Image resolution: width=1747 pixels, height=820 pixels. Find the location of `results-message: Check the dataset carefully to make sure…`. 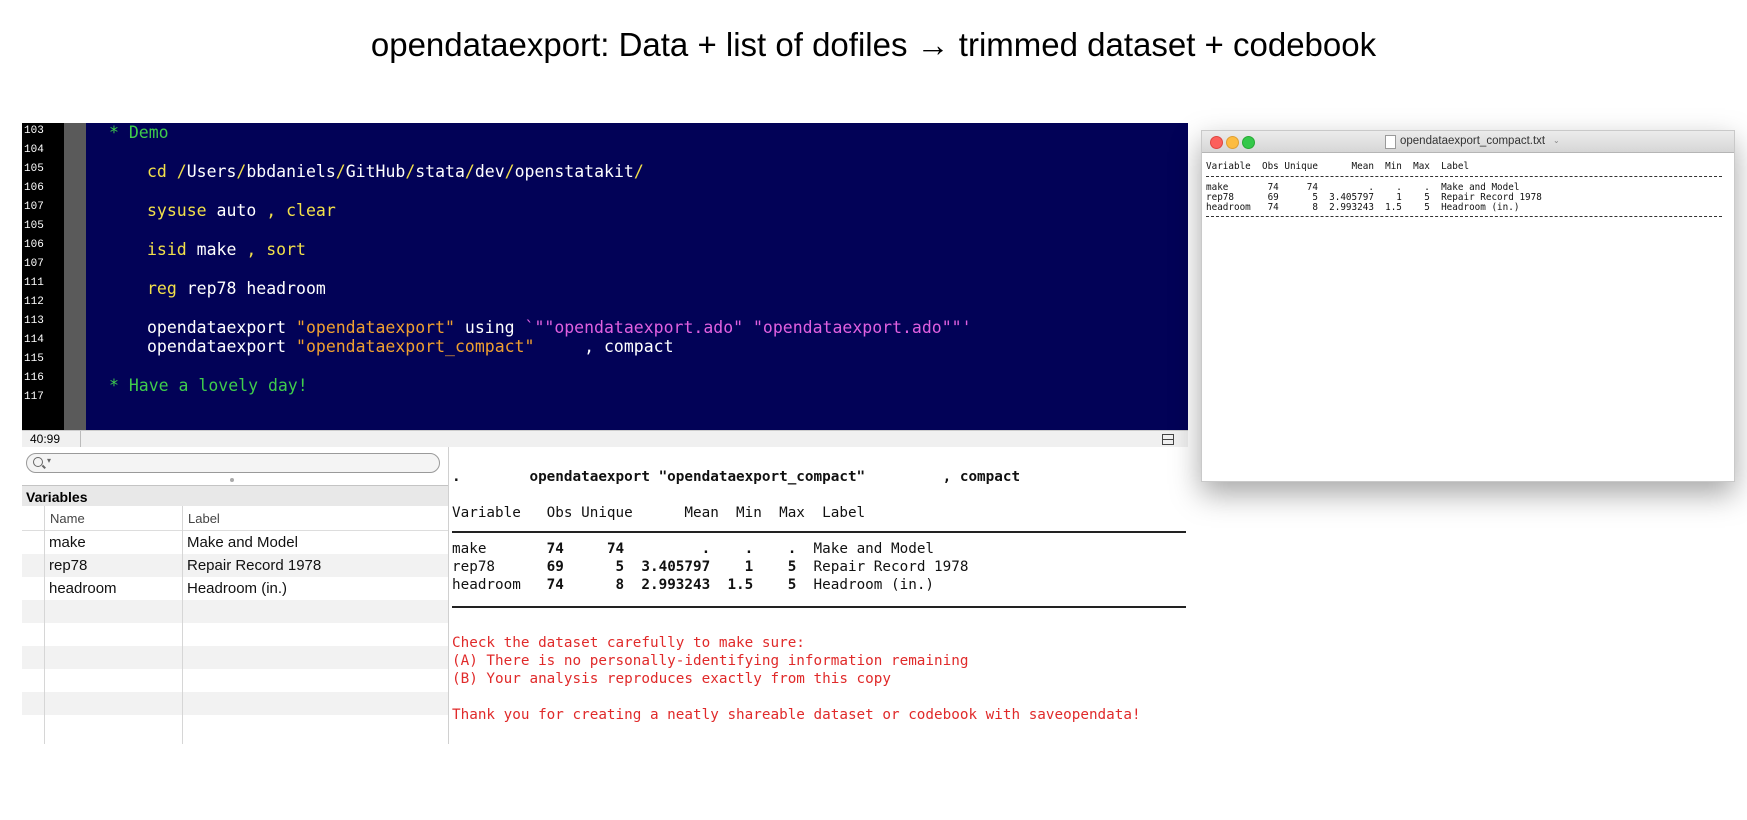

results-message: Check the dataset carefully to make sure… is located at coordinates (628, 643).